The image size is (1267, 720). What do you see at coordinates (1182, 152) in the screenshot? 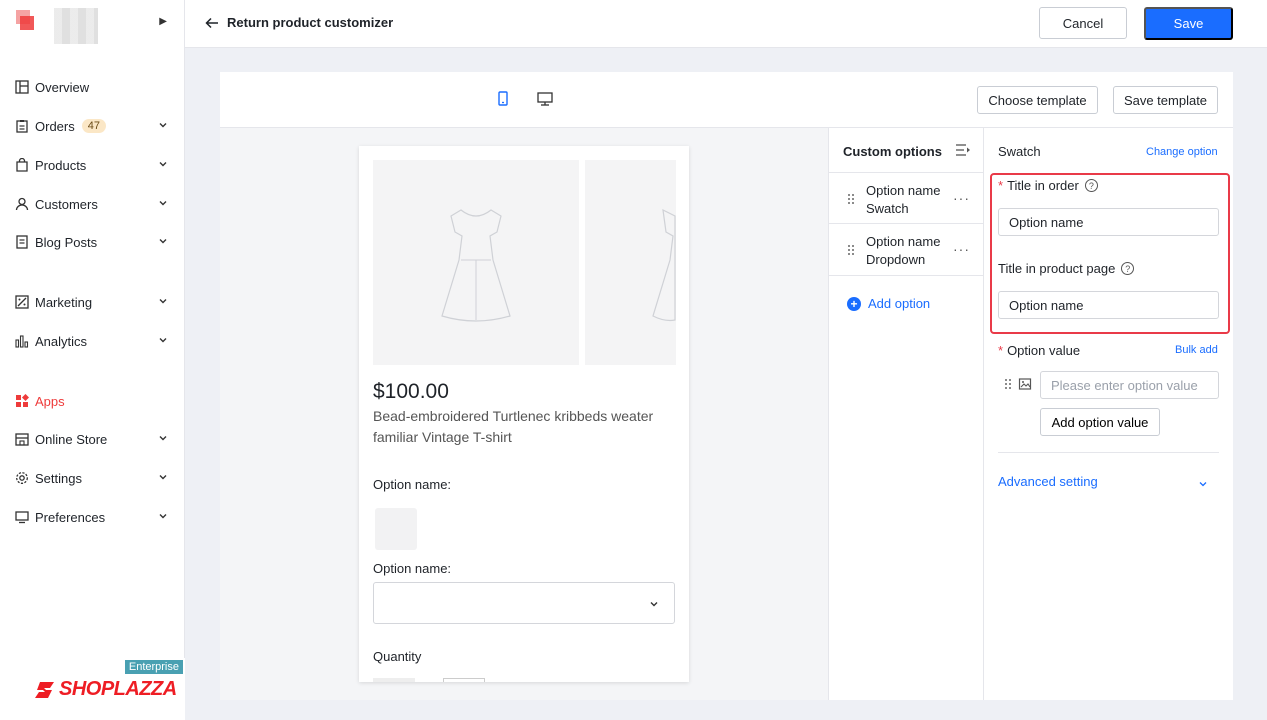
I see `change-option-link: Change option` at bounding box center [1182, 152].